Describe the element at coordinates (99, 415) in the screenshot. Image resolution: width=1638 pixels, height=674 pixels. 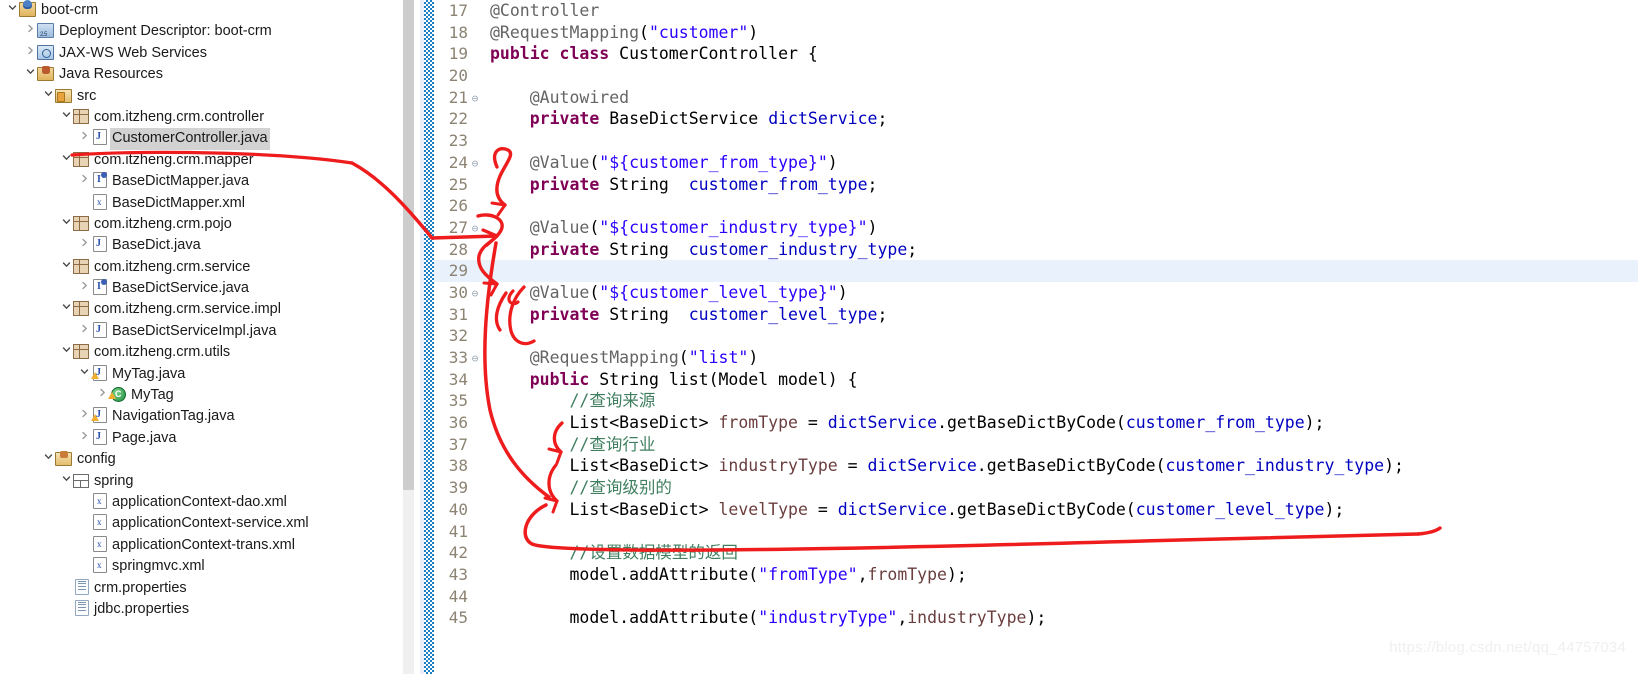
I see `java-file-warning-icon` at that location.